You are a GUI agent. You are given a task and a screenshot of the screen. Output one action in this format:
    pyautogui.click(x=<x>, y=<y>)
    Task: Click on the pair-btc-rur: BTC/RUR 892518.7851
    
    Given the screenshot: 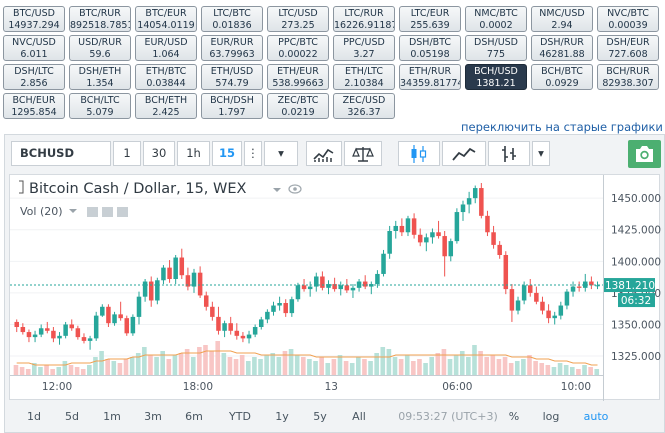 What is the action you would take?
    pyautogui.click(x=100, y=19)
    